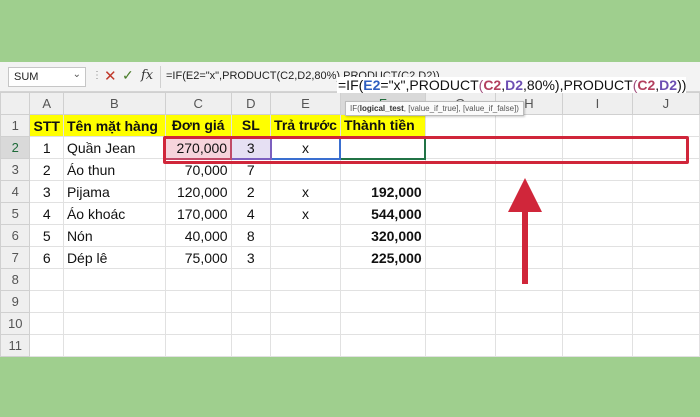 Image resolution: width=700 pixels, height=417 pixels. I want to click on cell: 75,000, so click(198, 257).